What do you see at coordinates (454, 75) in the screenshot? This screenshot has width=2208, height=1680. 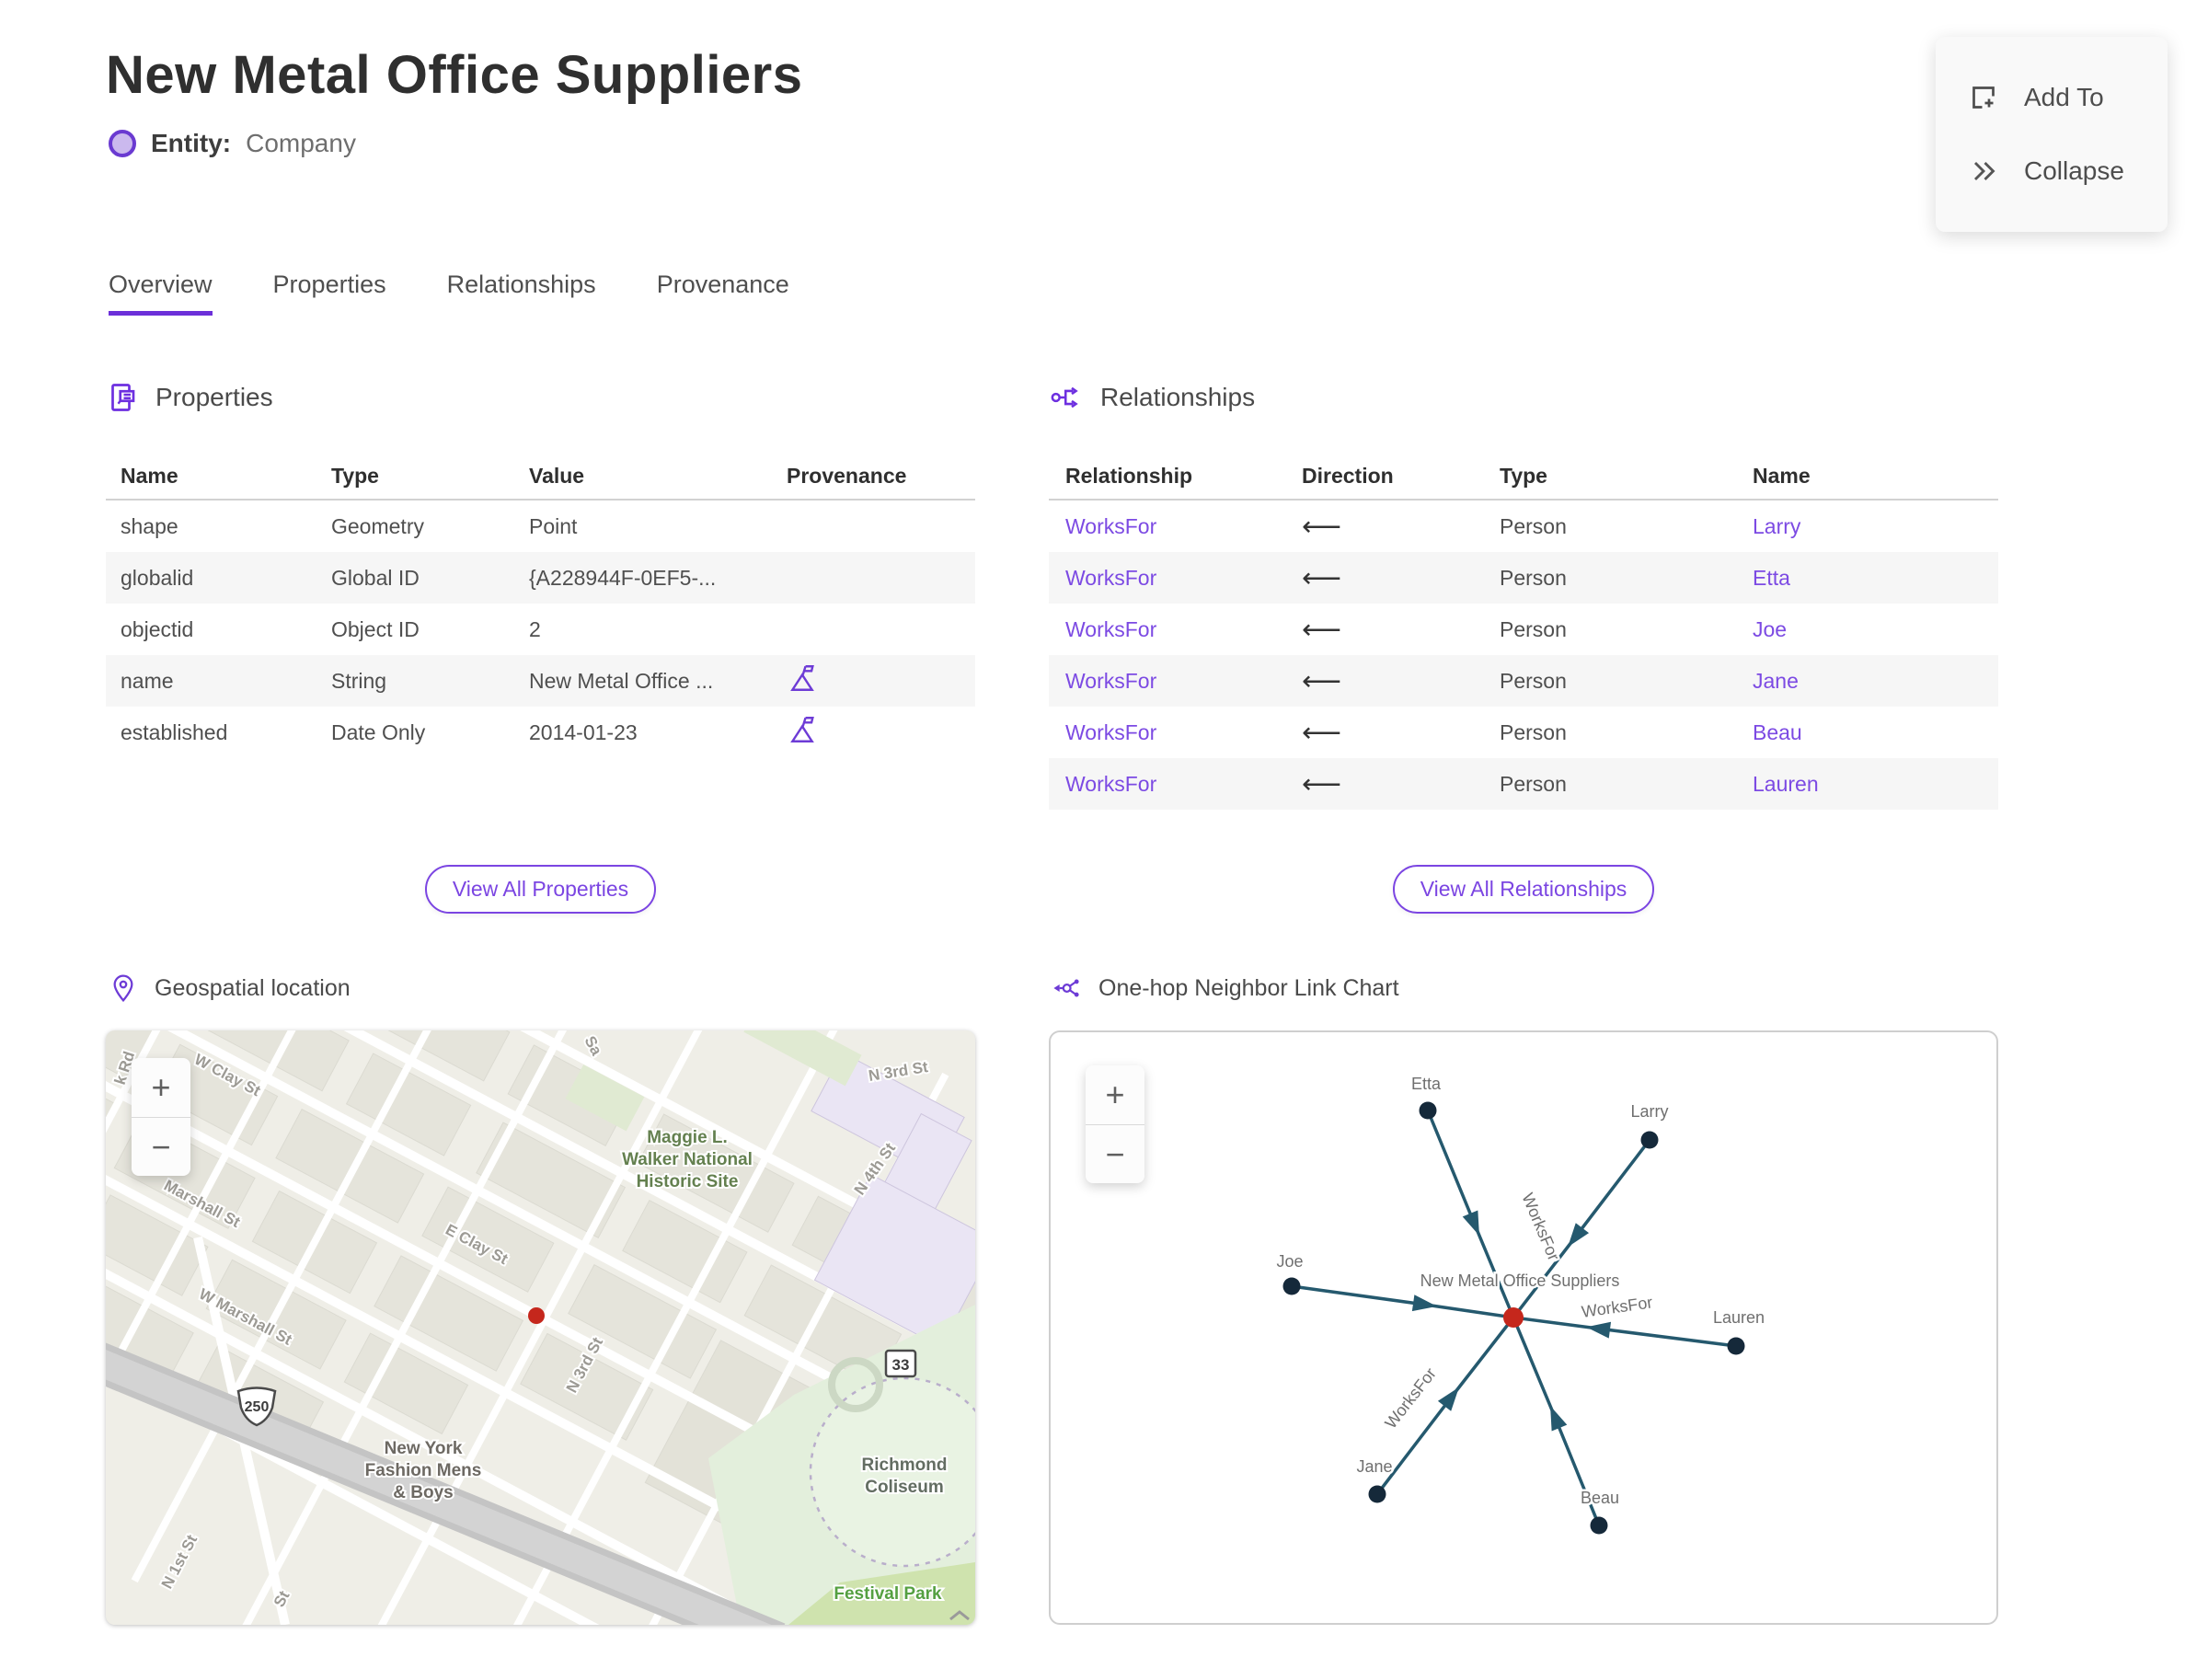 I see `page-title: New Metal Office Suppliers` at bounding box center [454, 75].